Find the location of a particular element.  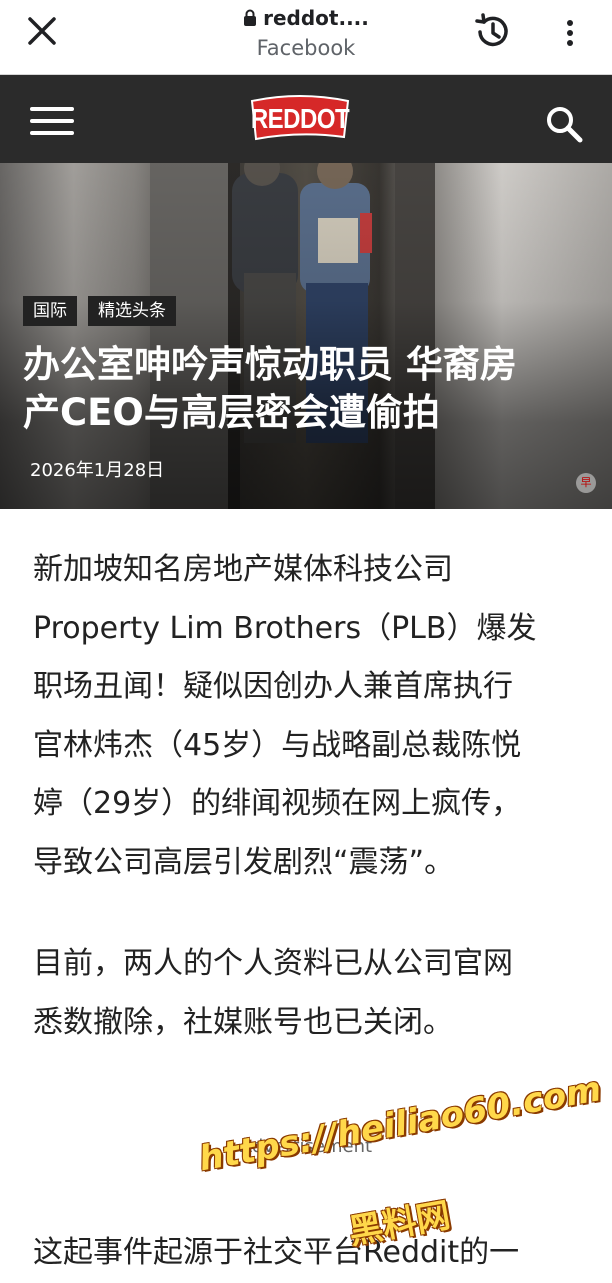

hamburger-menu-icon is located at coordinates (52, 121).